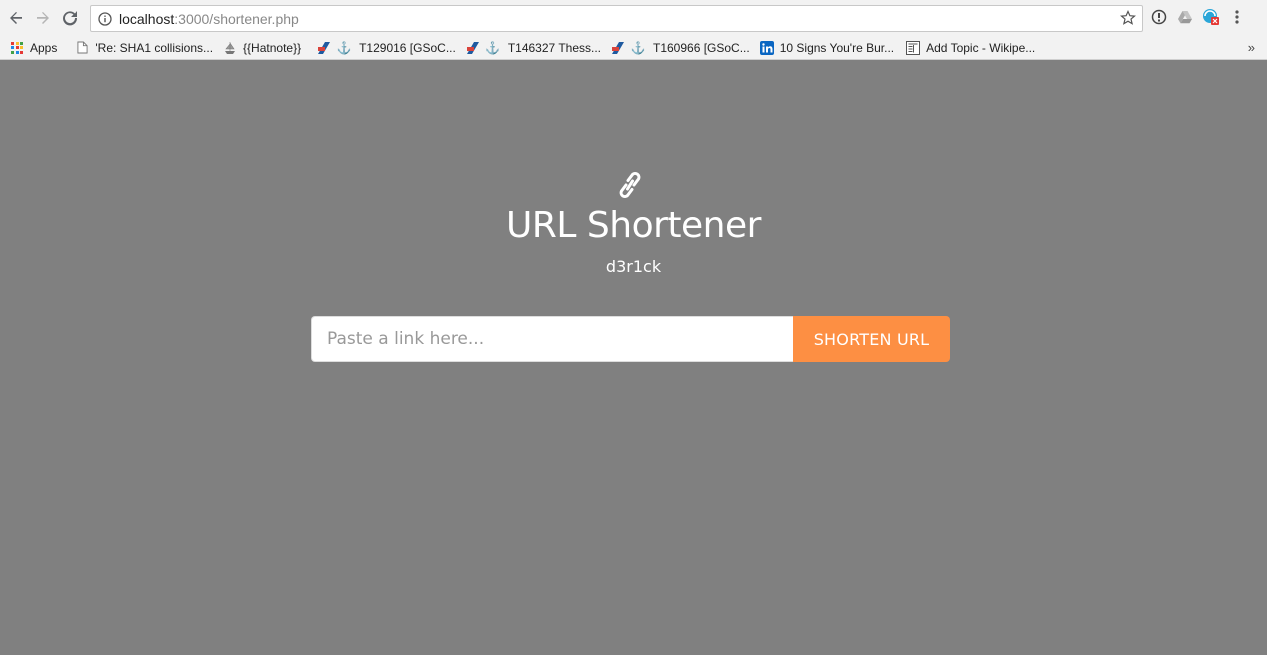 The image size is (1267, 655). What do you see at coordinates (630, 185) in the screenshot?
I see `link-icon` at bounding box center [630, 185].